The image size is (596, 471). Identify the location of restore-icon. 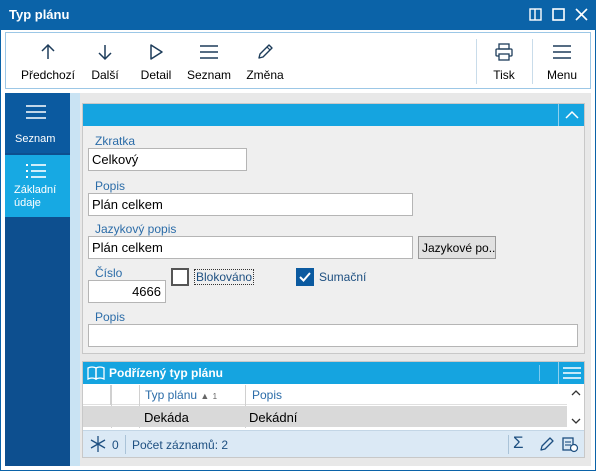
(536, 15).